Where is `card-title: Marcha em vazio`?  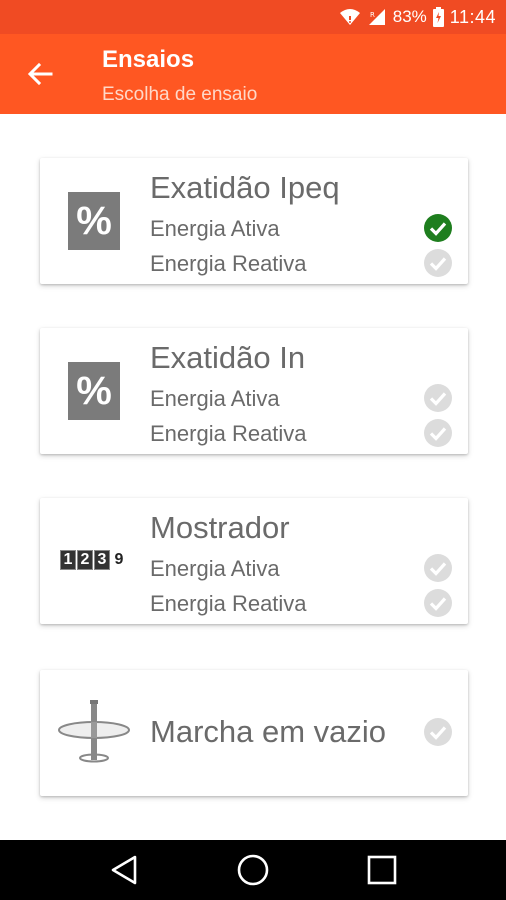 card-title: Marcha em vazio is located at coordinates (268, 731).